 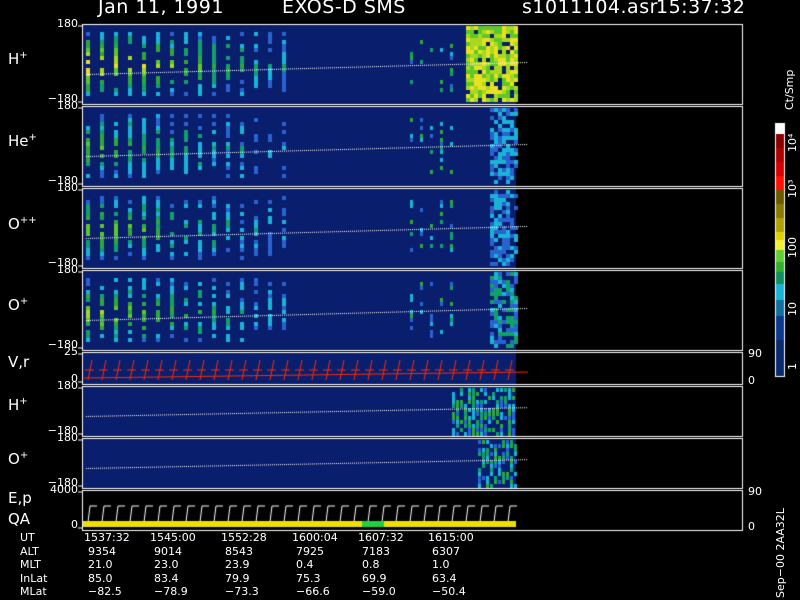 What do you see at coordinates (19, 519) in the screenshot?
I see `qa-label: QA` at bounding box center [19, 519].